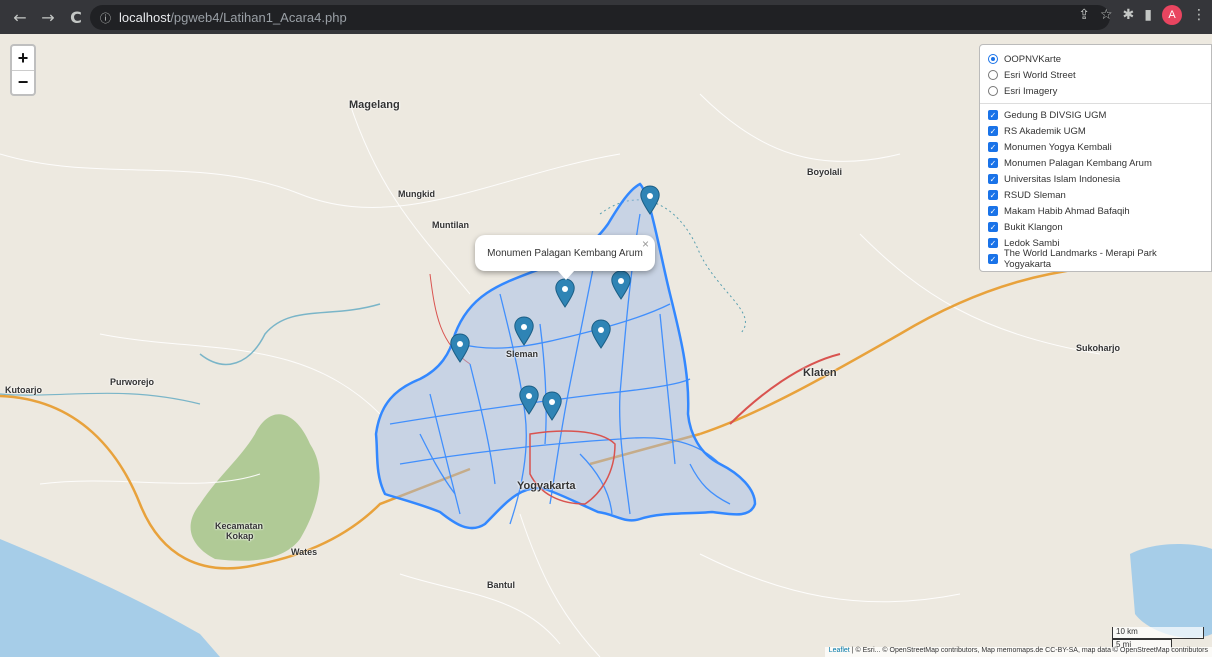 The width and height of the screenshot is (1212, 657). Describe the element at coordinates (600, 17) in the screenshot. I see `address-bar: ⓘ localhost /pgweb4/Latihan1_Acara4.php` at that location.